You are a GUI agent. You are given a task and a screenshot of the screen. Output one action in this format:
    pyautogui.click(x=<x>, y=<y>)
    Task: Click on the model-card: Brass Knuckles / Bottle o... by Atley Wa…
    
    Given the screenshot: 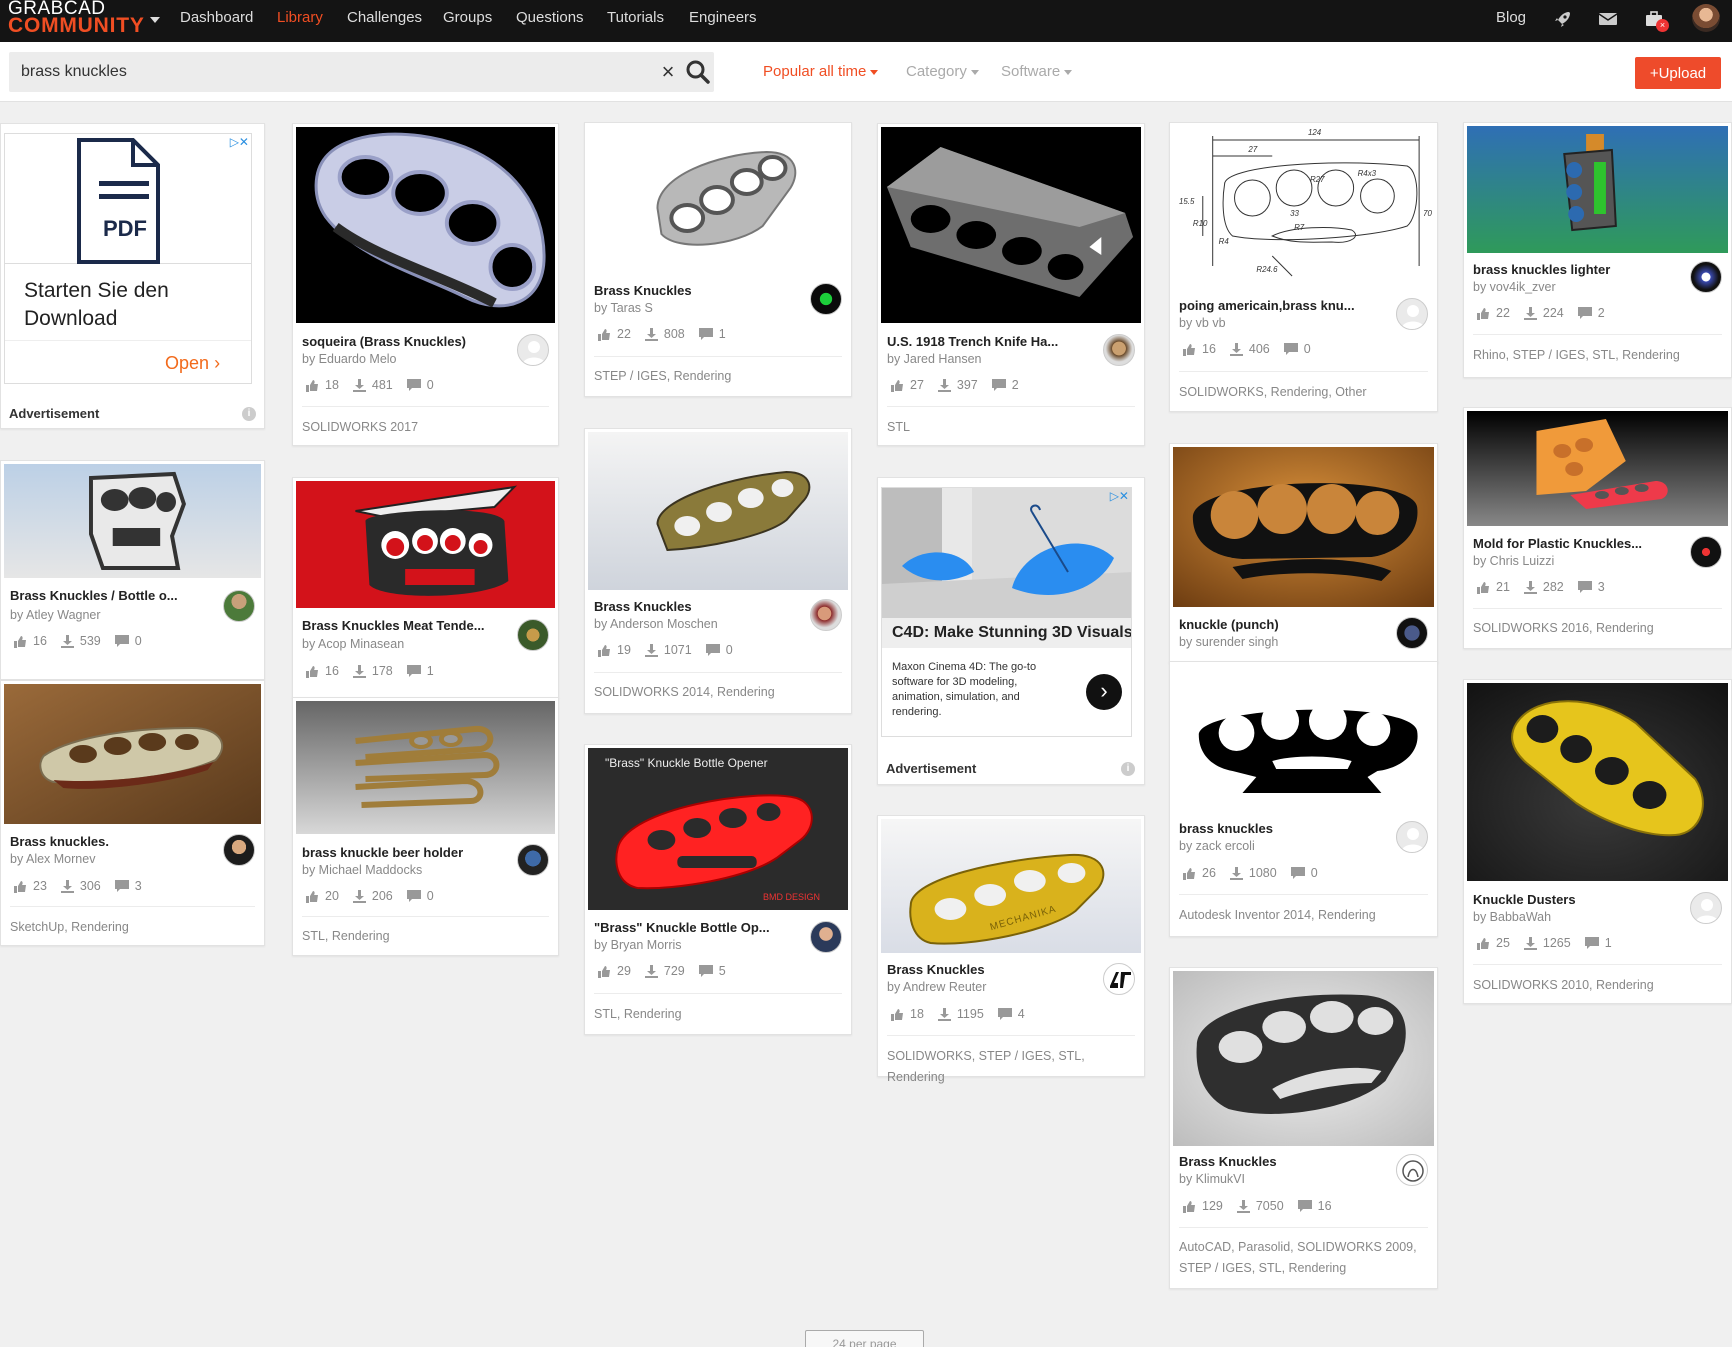 What is the action you would take?
    pyautogui.click(x=132, y=570)
    